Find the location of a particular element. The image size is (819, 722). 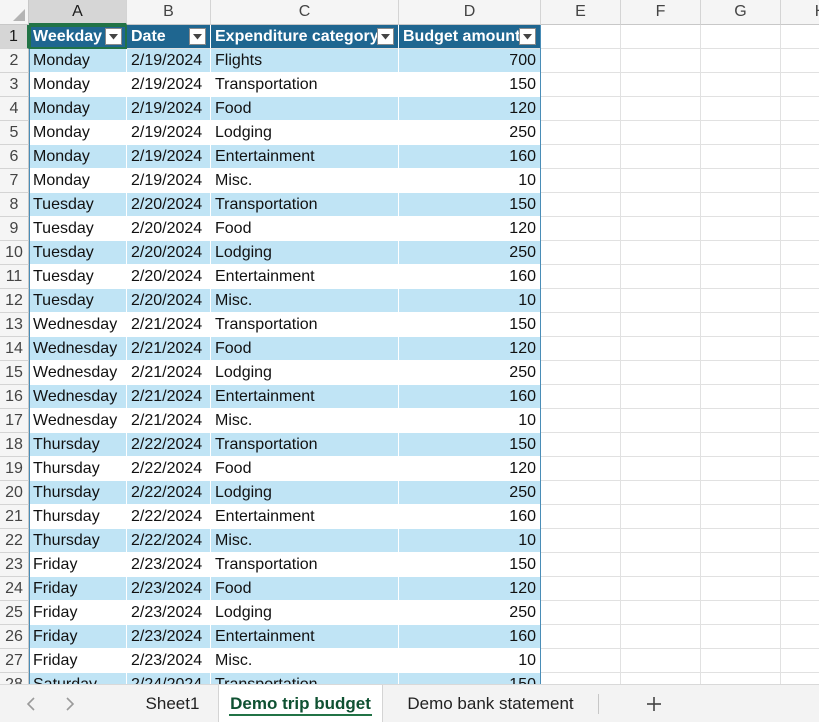

cell-c24: Food is located at coordinates (305, 589).